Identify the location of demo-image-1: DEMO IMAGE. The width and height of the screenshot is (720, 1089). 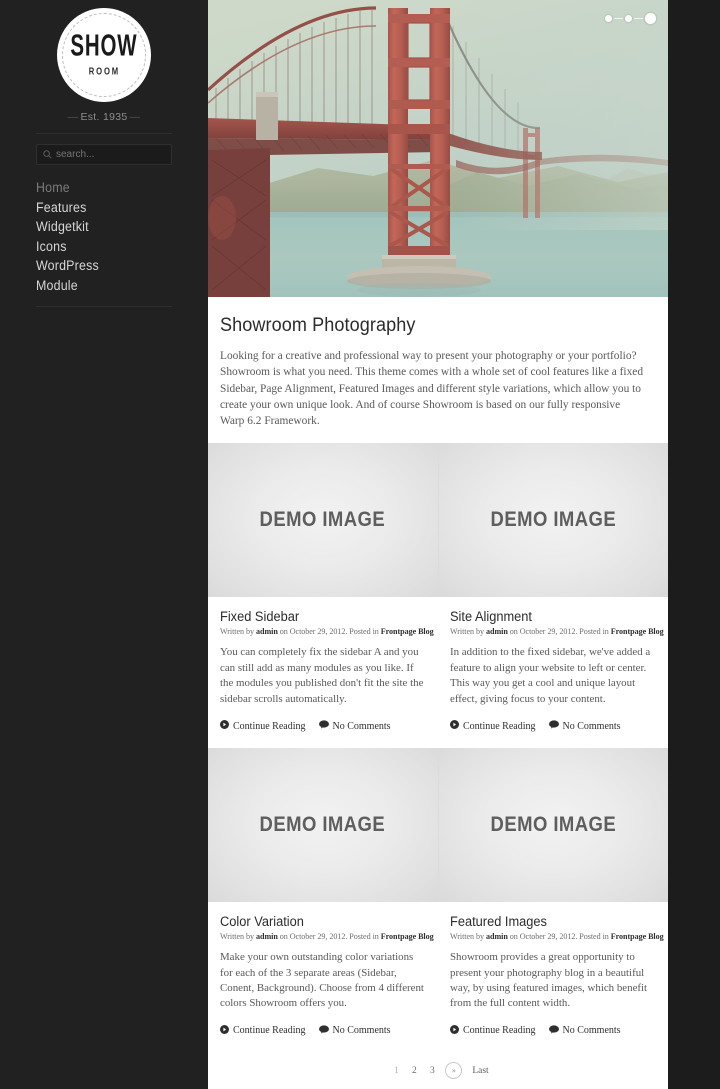
(323, 520).